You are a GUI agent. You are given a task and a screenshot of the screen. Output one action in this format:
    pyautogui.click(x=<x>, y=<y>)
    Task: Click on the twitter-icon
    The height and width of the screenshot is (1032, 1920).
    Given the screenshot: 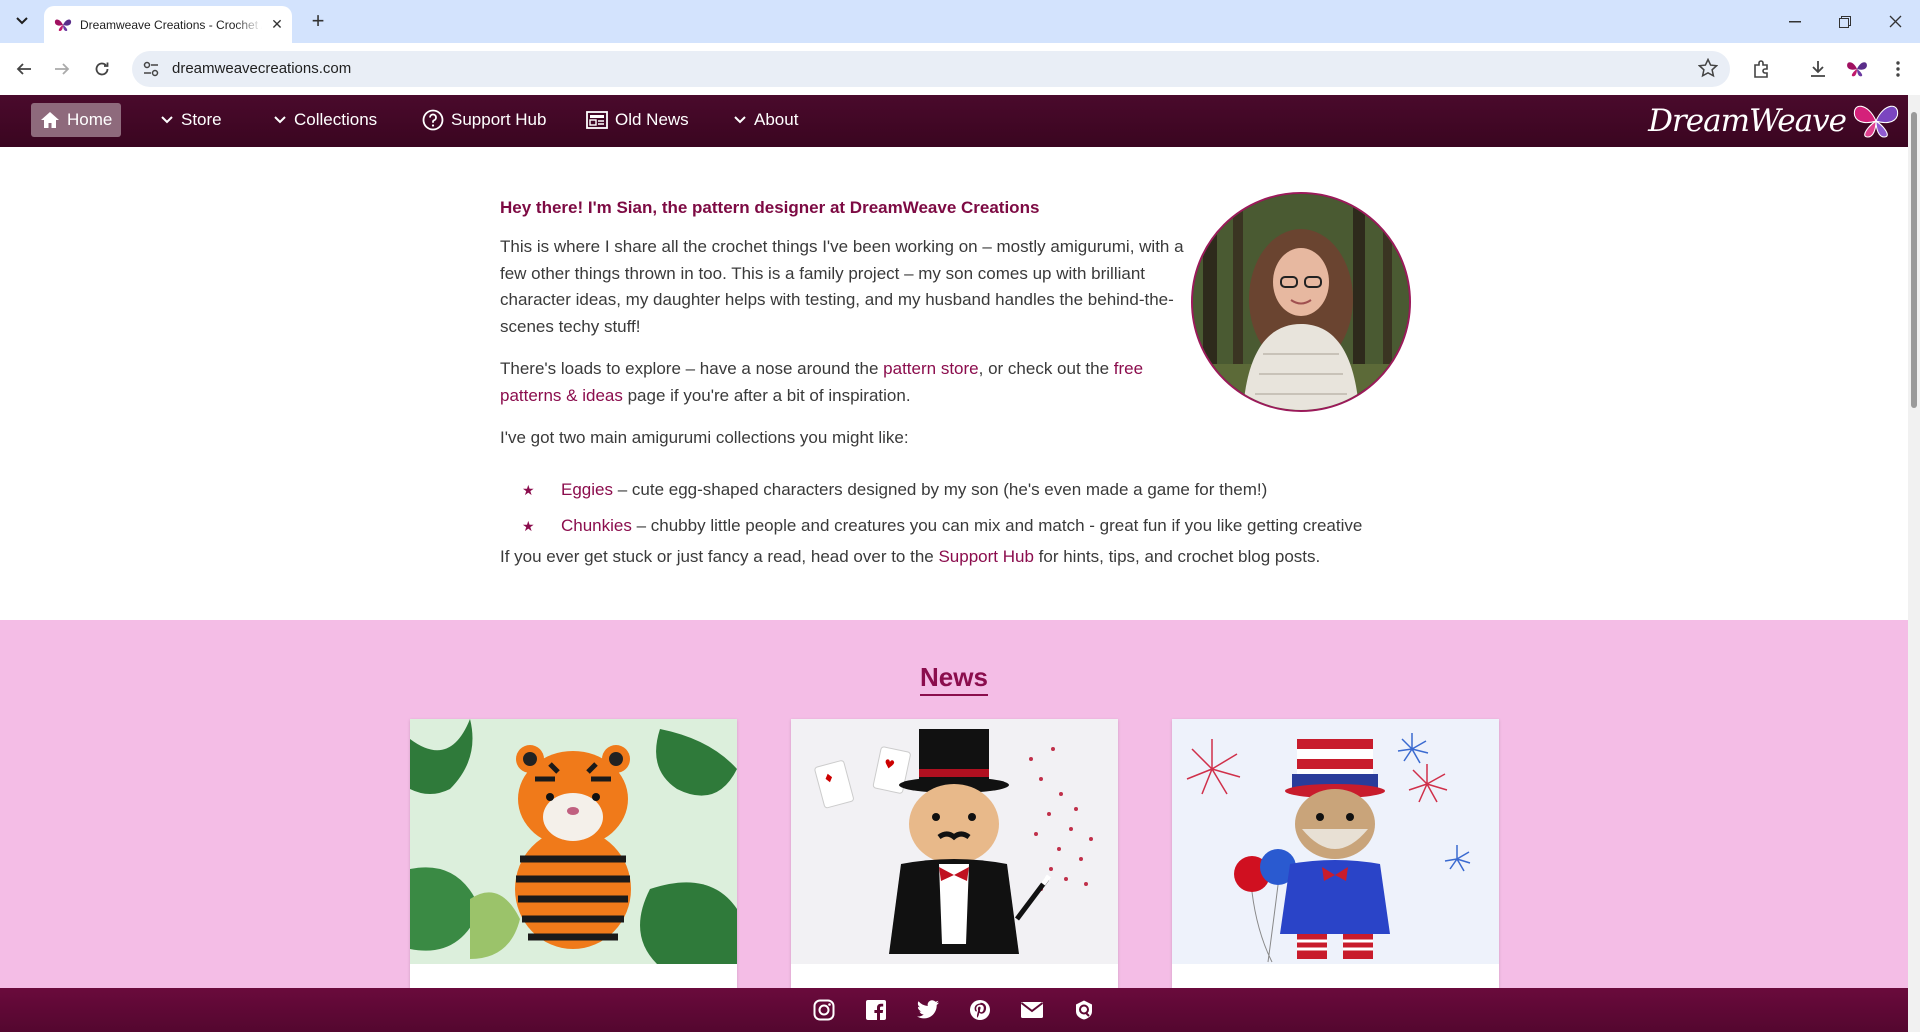 What is the action you would take?
    pyautogui.click(x=928, y=1009)
    